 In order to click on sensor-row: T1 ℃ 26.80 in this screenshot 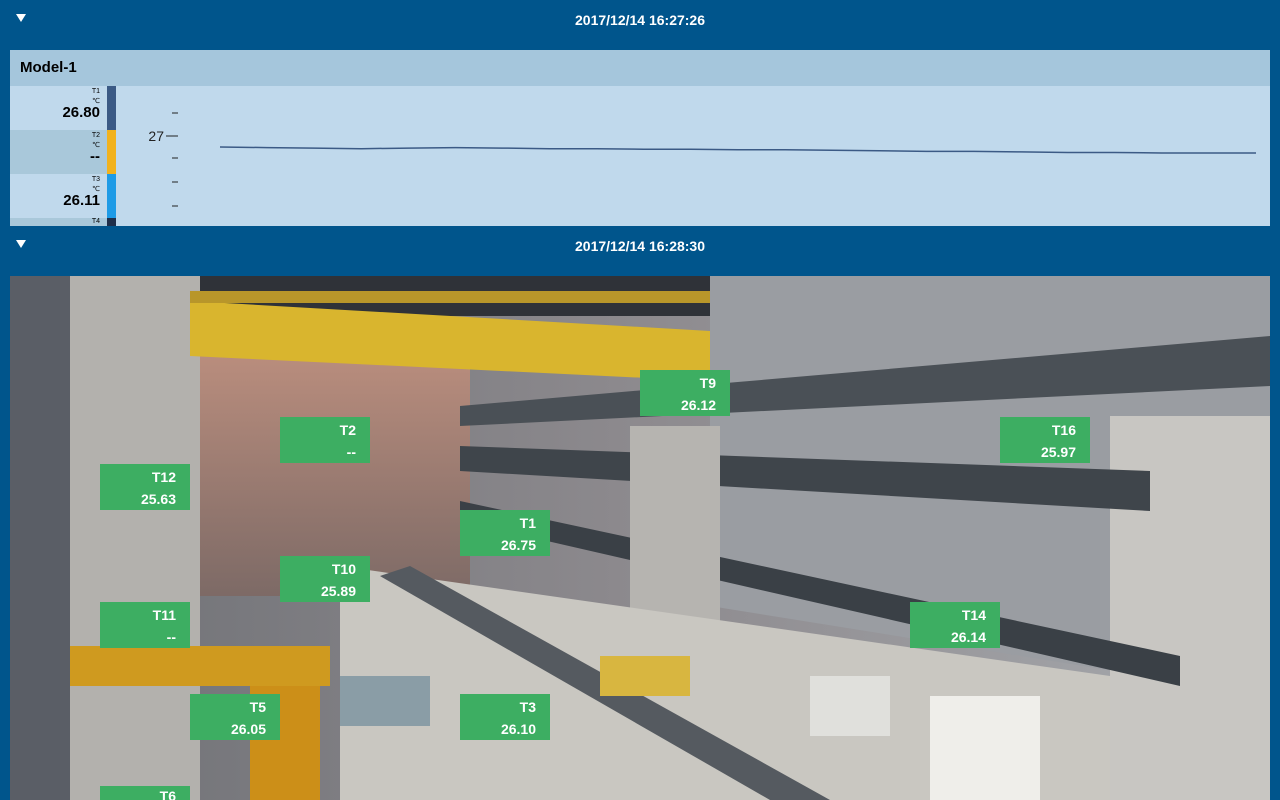, I will do `click(63, 108)`.